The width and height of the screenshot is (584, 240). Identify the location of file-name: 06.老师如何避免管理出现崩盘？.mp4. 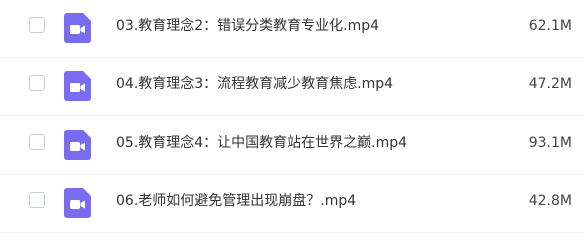
(236, 201).